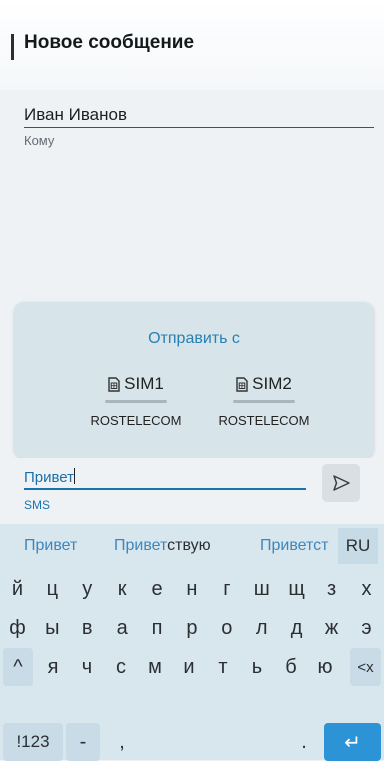 The height and width of the screenshot is (761, 384). What do you see at coordinates (144, 383) in the screenshot?
I see `sim1-label: SIM1` at bounding box center [144, 383].